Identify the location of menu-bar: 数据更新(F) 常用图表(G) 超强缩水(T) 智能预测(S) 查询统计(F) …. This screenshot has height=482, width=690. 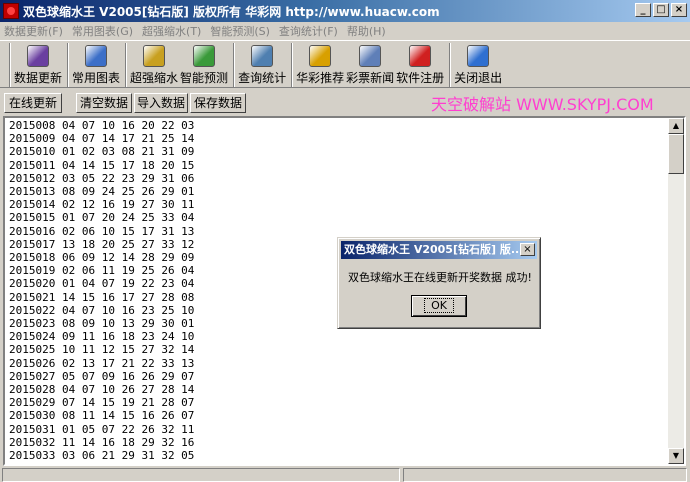
(345, 31).